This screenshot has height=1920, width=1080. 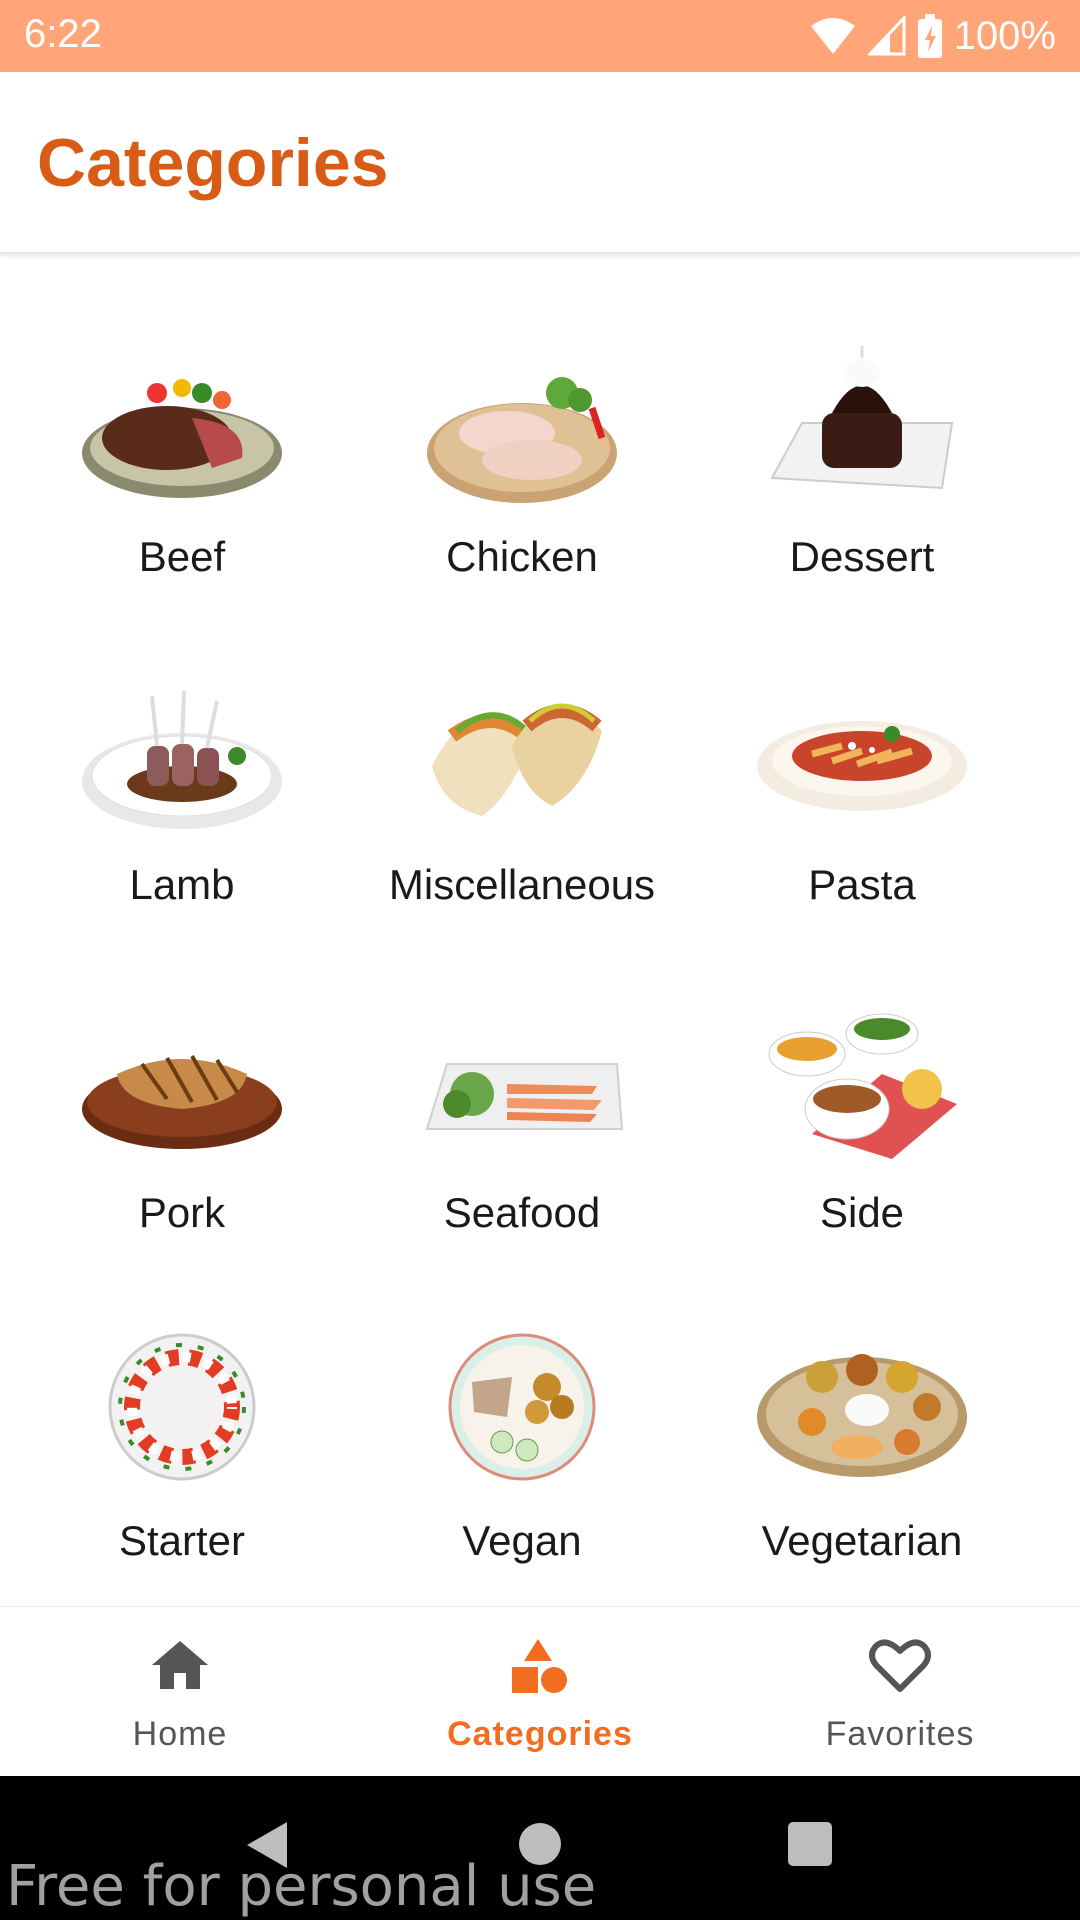 I want to click on category-vegan: Vegan, so click(x=522, y=1464).